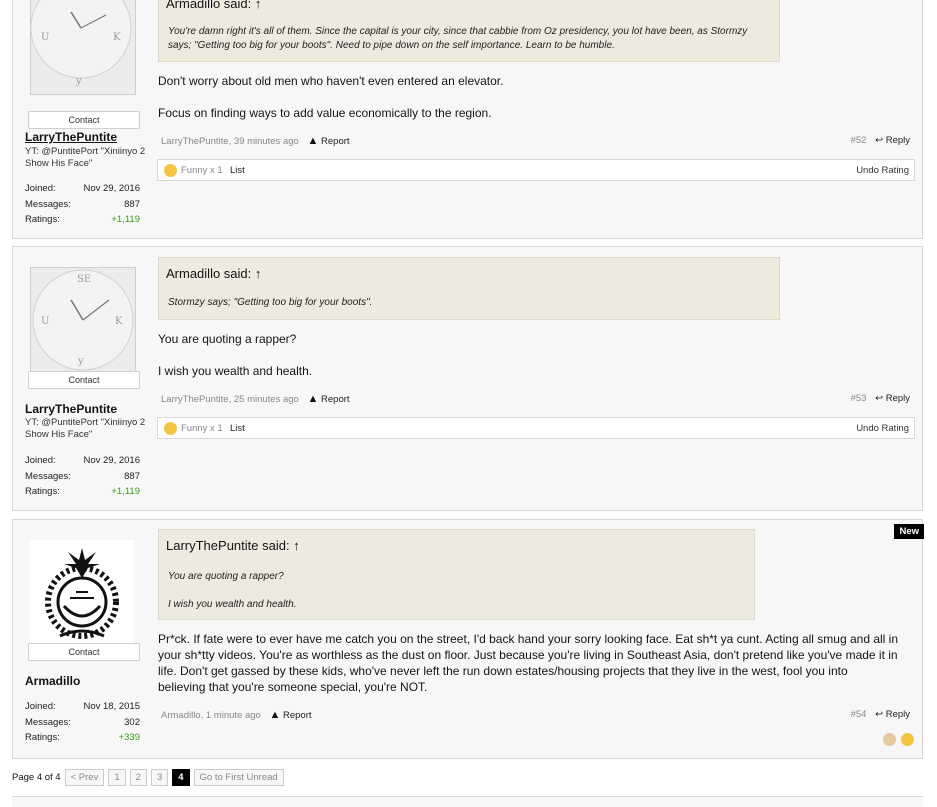 The image size is (937, 807). I want to click on page-1-button: 1, so click(117, 777).